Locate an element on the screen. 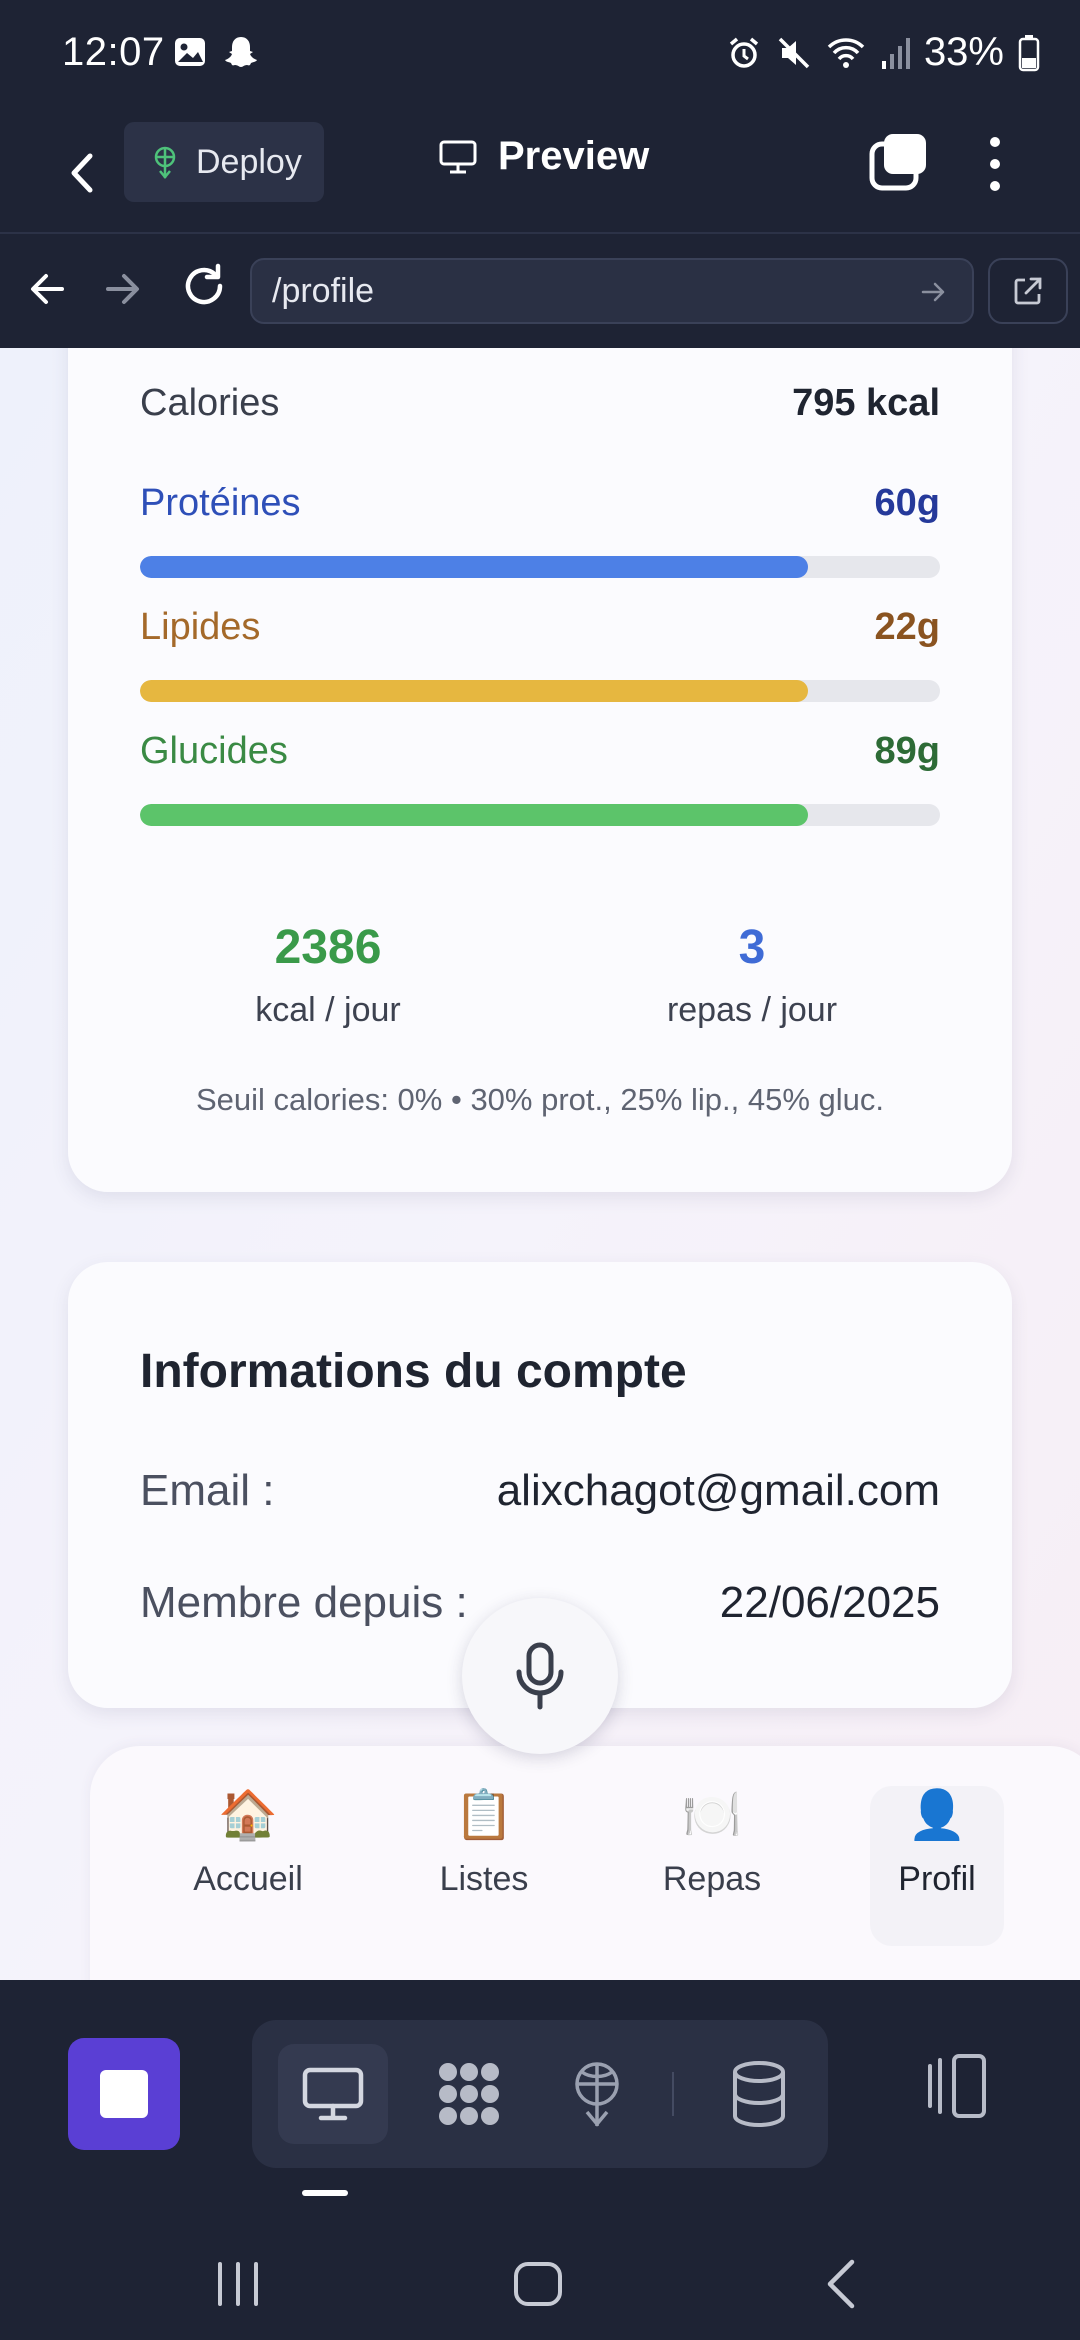 The width and height of the screenshot is (1080, 2340). calories-label: Calories is located at coordinates (210, 403).